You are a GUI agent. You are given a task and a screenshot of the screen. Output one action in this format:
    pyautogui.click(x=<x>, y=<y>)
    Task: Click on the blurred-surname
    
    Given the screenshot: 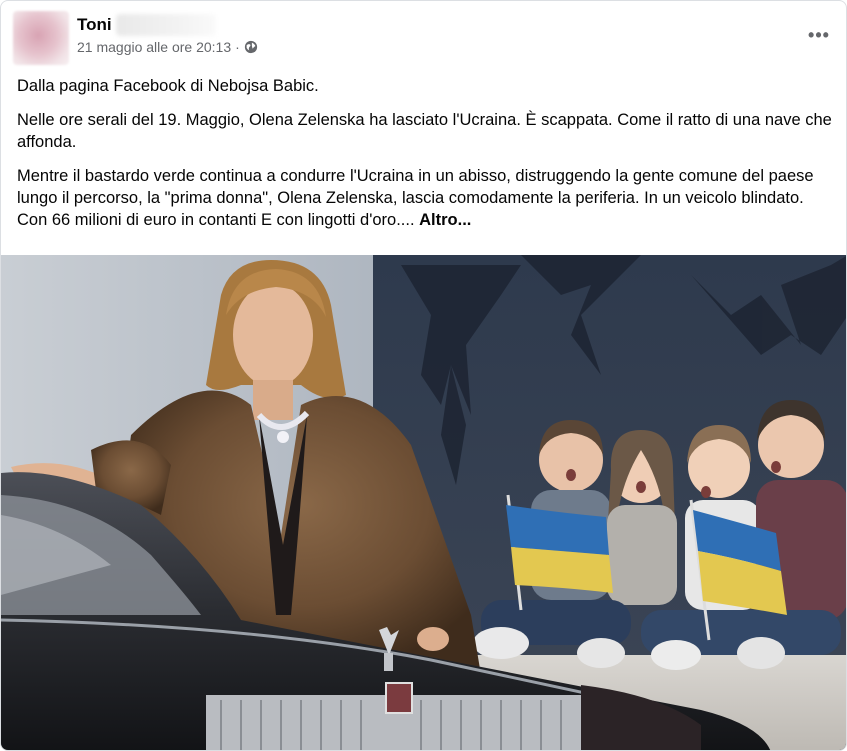 What is the action you would take?
    pyautogui.click(x=165, y=25)
    